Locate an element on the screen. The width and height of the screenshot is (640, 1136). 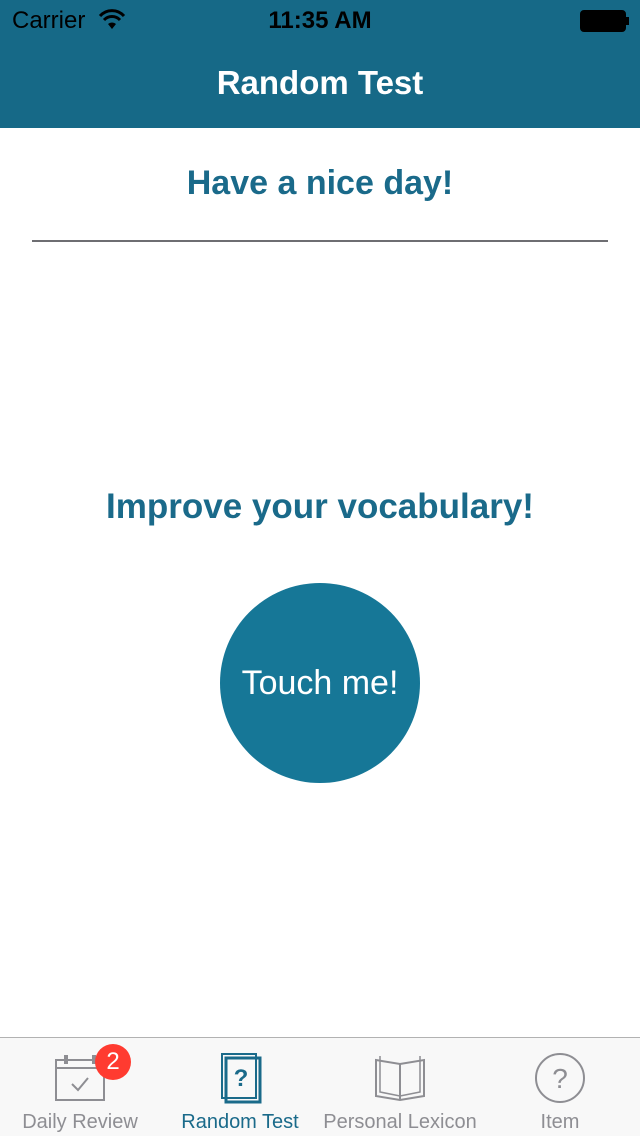
nav-title: Random Test is located at coordinates (320, 82).